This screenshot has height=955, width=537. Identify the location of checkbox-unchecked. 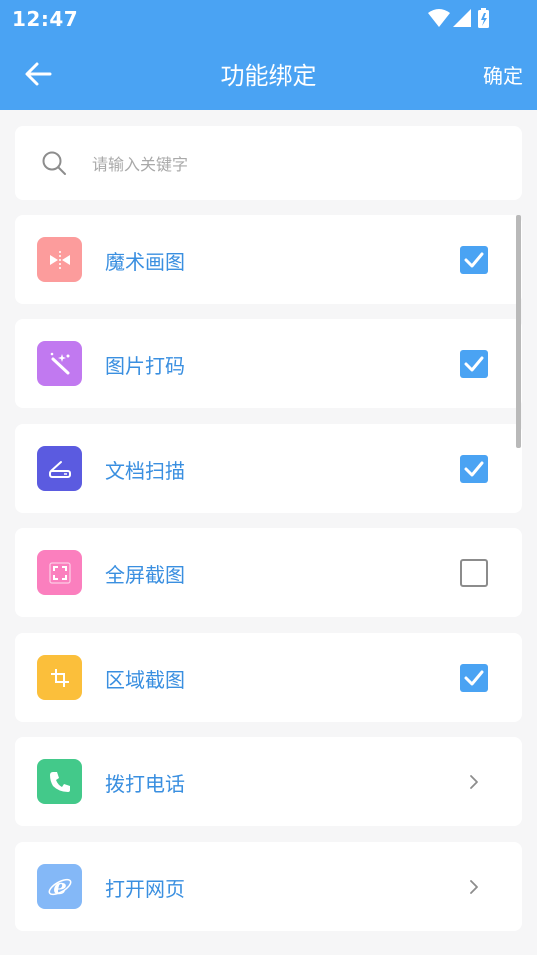
(474, 573).